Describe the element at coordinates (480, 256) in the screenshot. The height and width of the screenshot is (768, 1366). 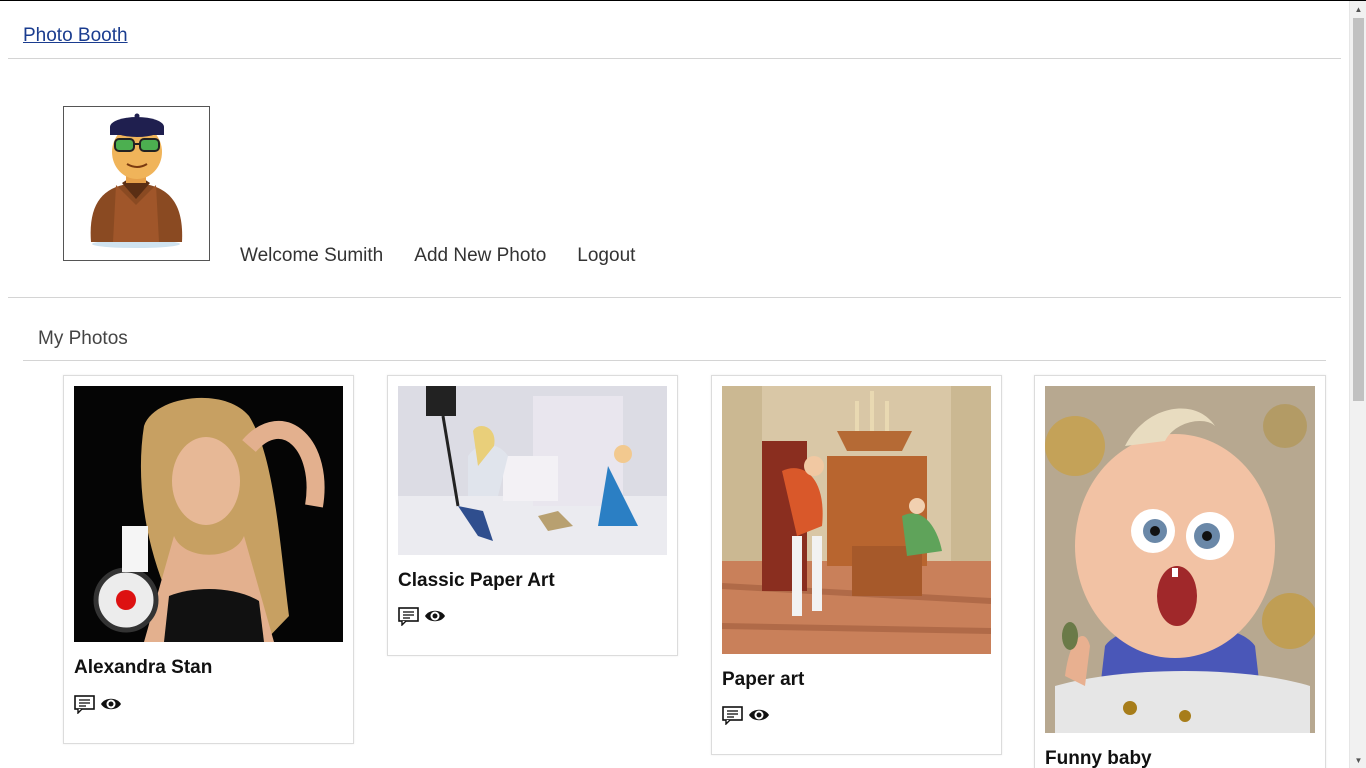
I see `add-new-photo-link: Add New Photo` at that location.